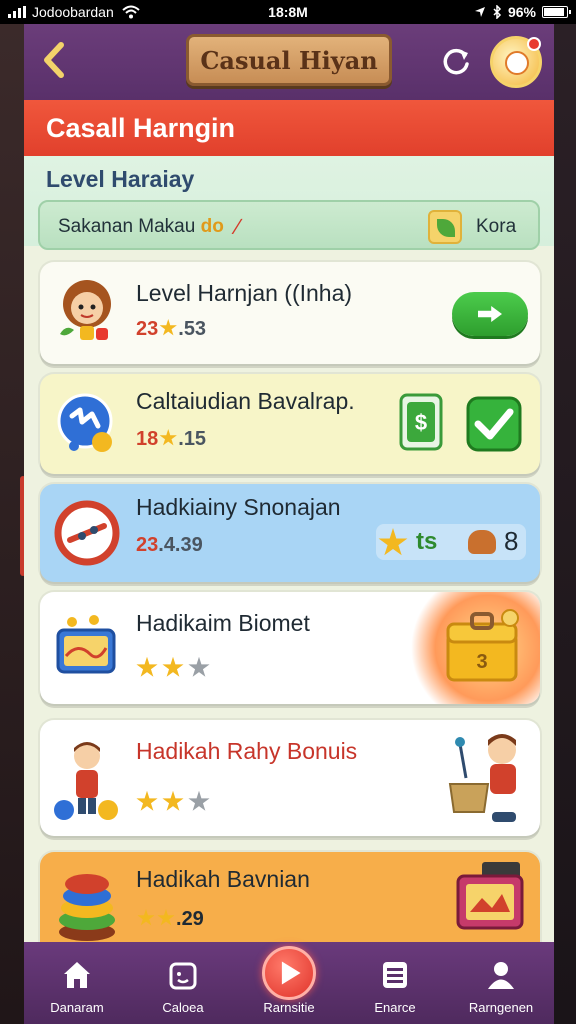 The width and height of the screenshot is (576, 1024). I want to click on section-banner: Casall Harngin, so click(289, 128).